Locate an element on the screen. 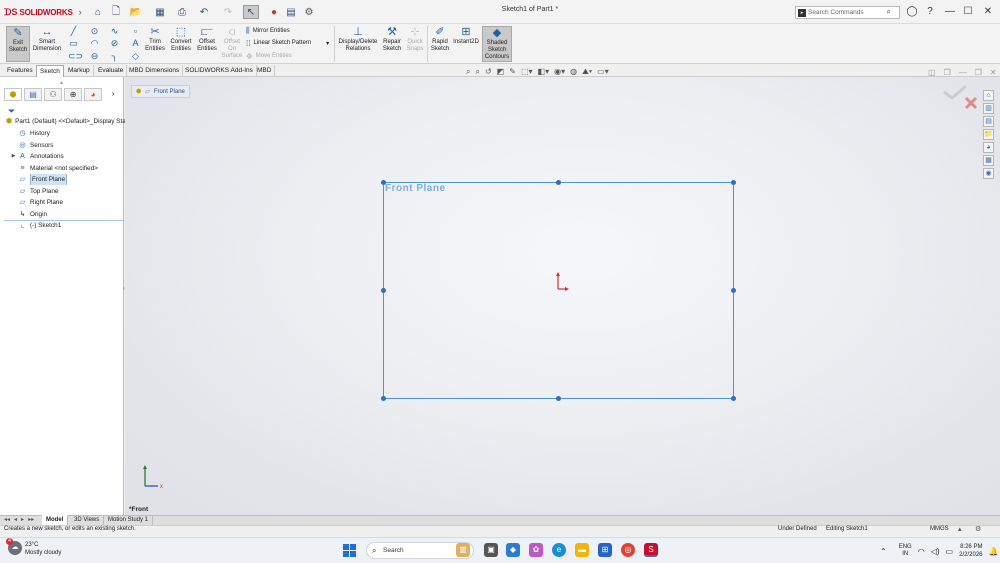  chevron-up-icon: ⌃ is located at coordinates (883, 551).